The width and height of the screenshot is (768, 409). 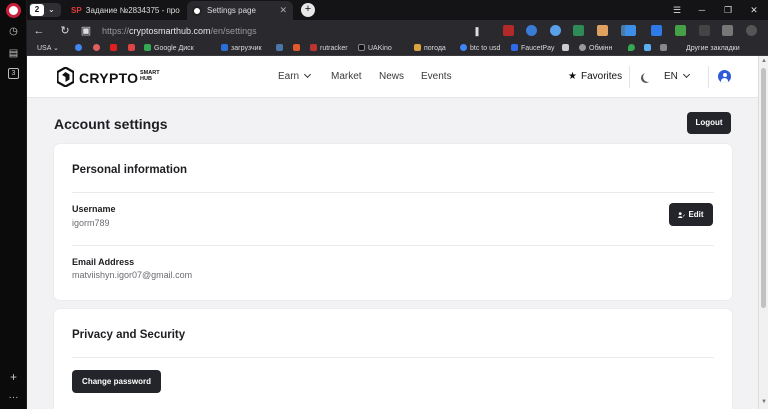 What do you see at coordinates (346, 77) in the screenshot?
I see `nav-market: Market` at bounding box center [346, 77].